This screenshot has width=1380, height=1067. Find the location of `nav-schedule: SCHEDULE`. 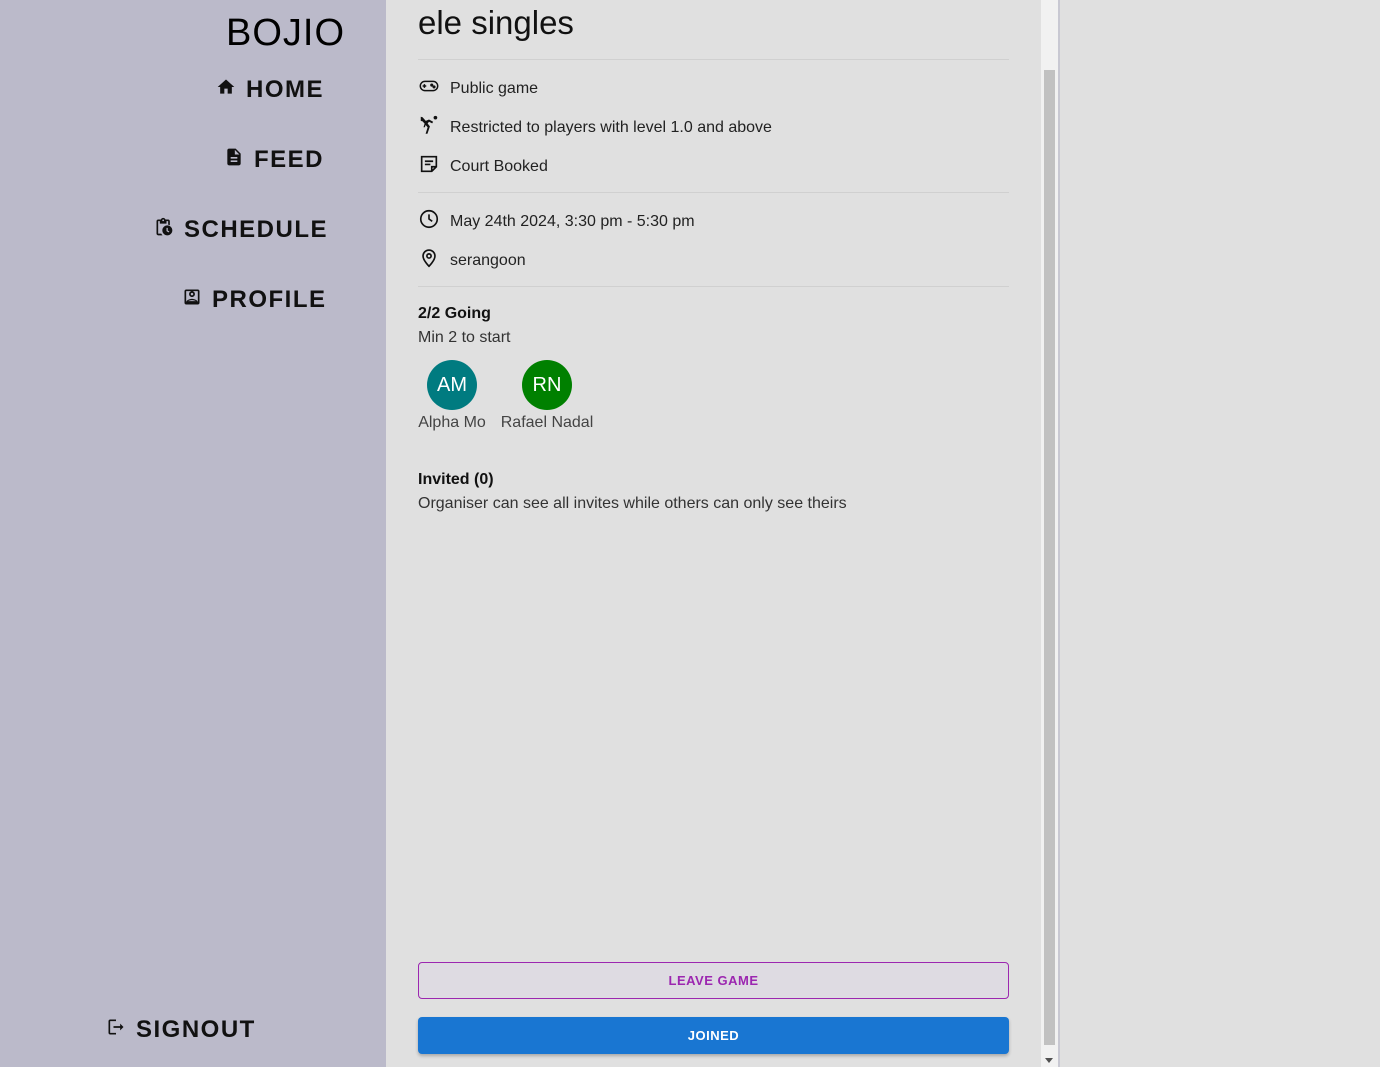

nav-schedule: SCHEDULE is located at coordinates (241, 230).